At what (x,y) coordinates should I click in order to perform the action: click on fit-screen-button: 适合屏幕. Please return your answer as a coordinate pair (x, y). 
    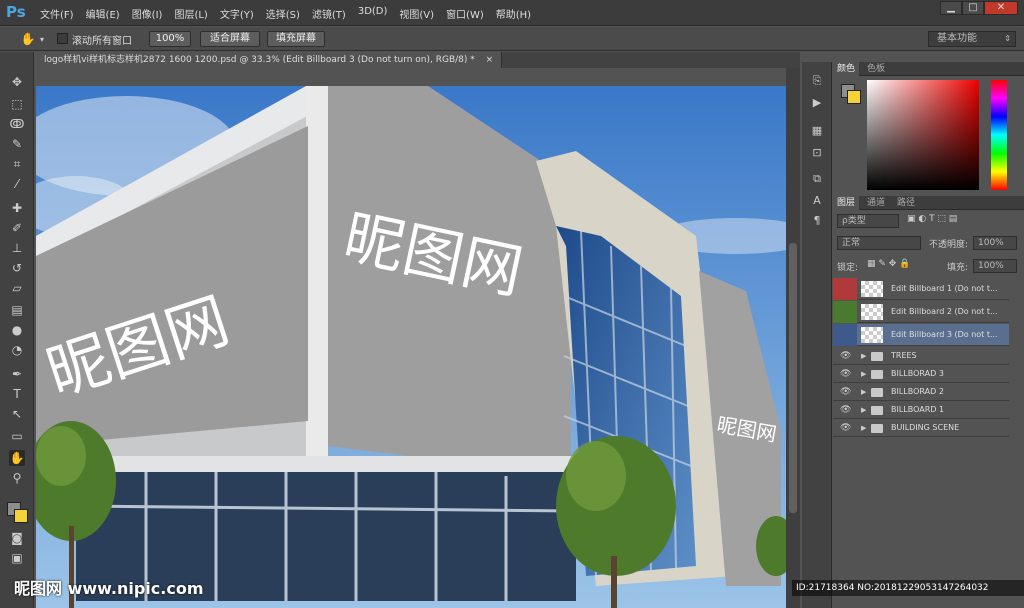
    Looking at the image, I should click on (230, 39).